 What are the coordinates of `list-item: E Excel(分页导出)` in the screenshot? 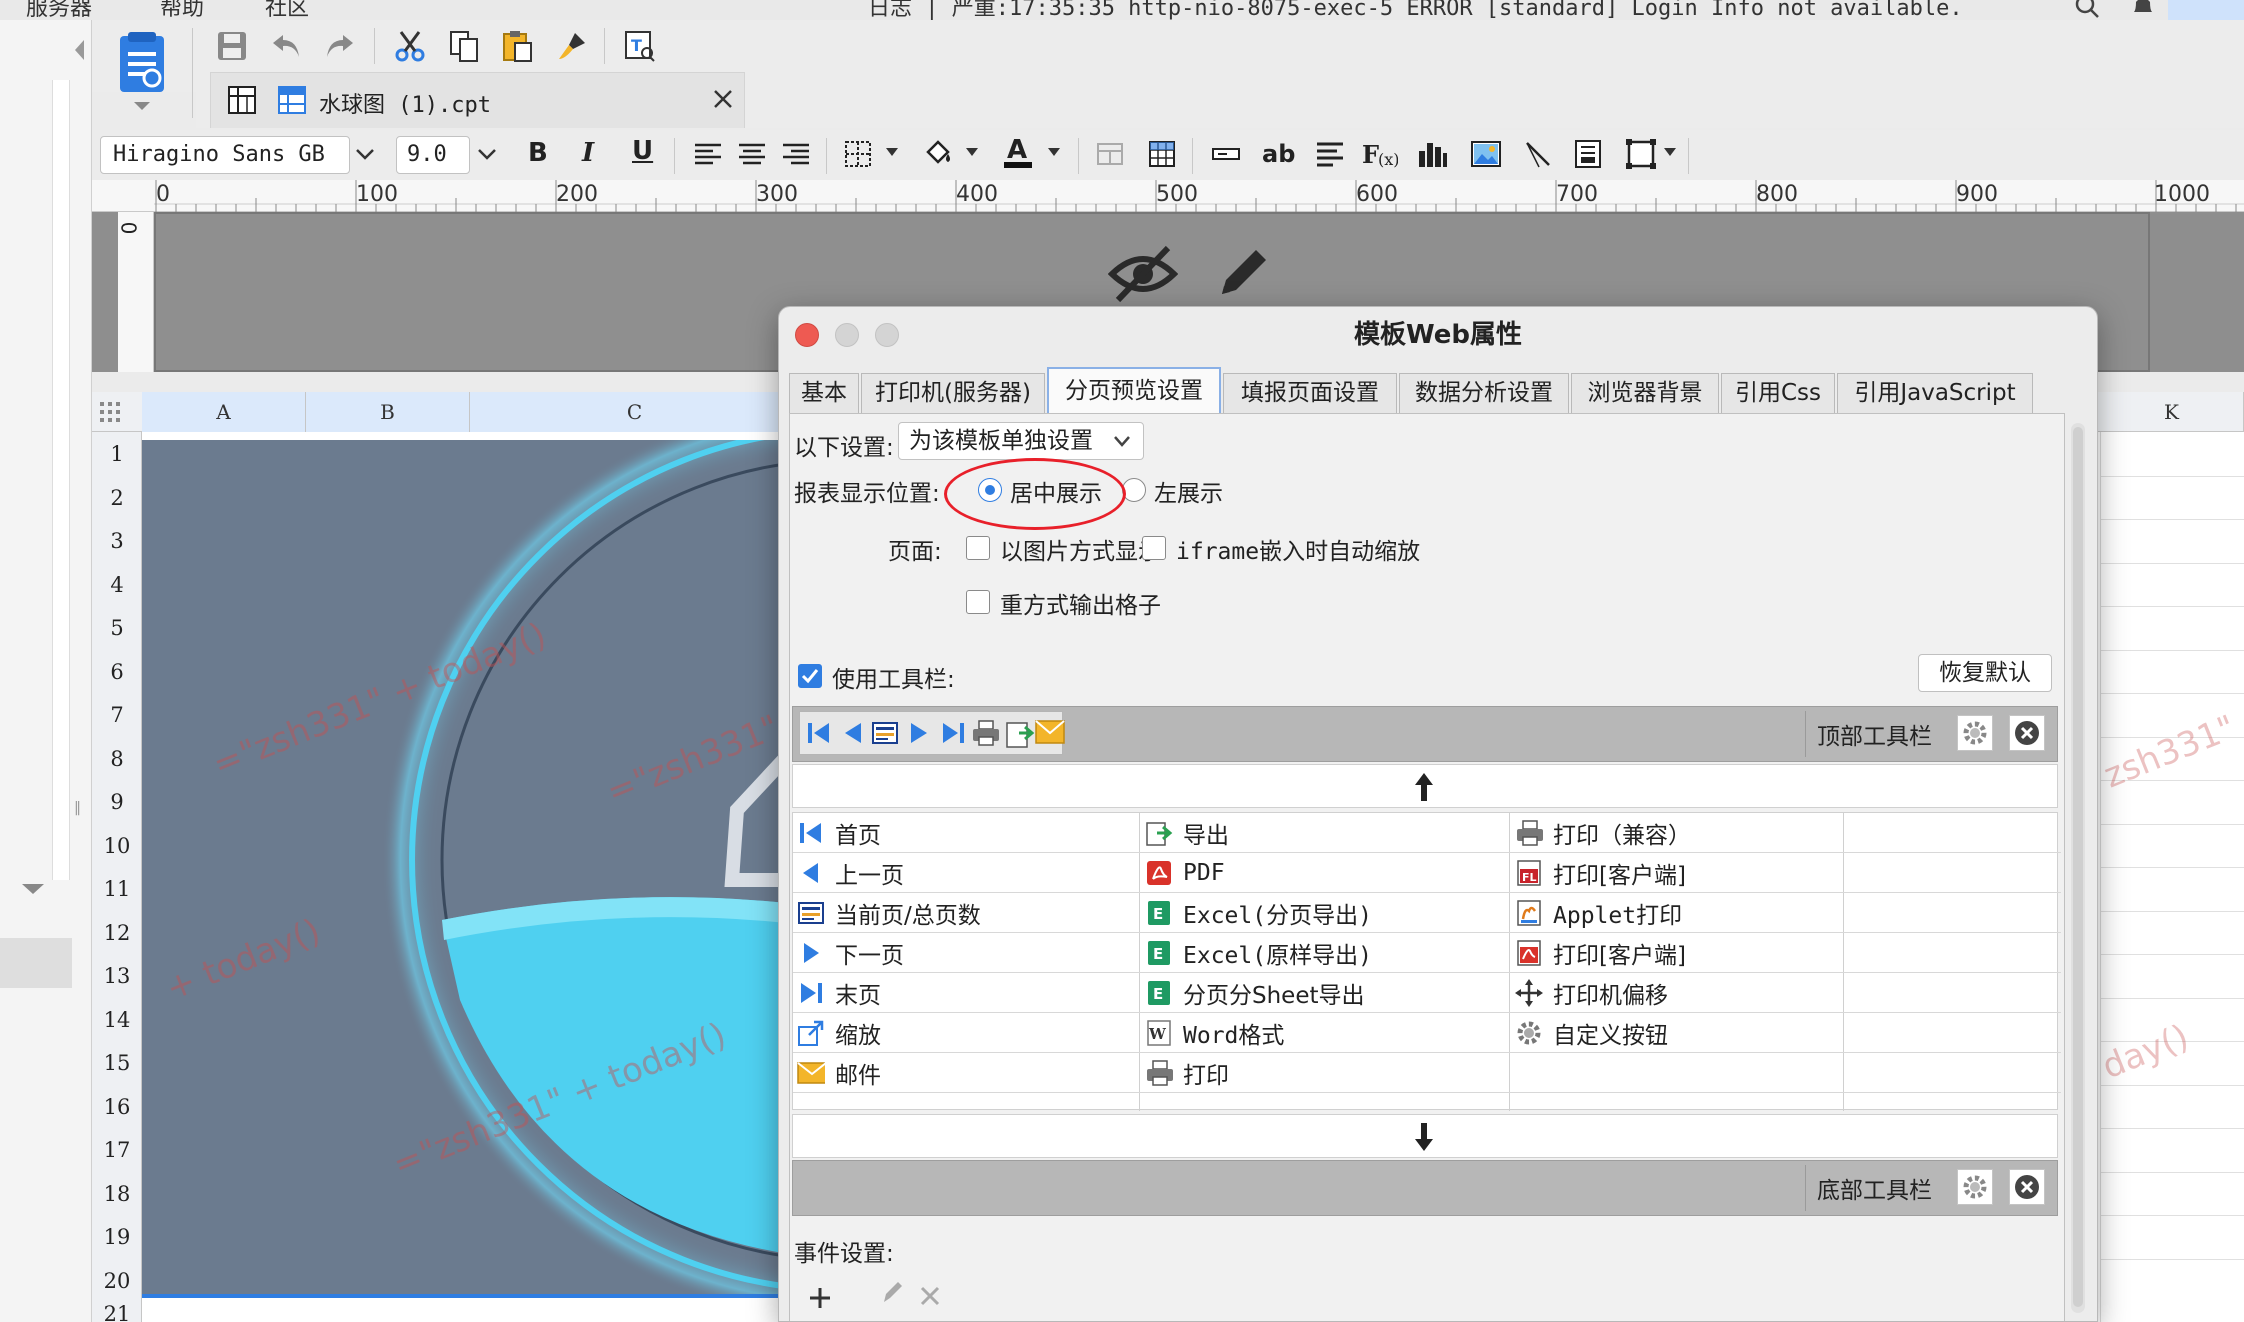 It's located at (1258, 913).